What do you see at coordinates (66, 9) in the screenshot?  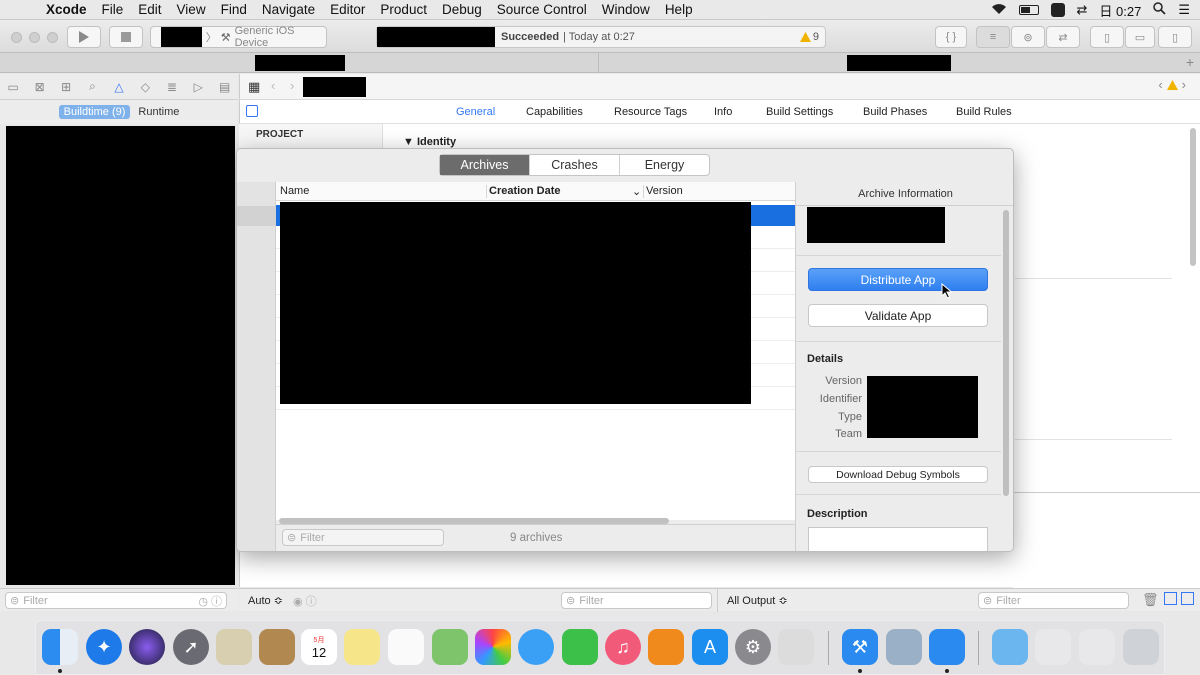 I see `menu-app-name: Xcode` at bounding box center [66, 9].